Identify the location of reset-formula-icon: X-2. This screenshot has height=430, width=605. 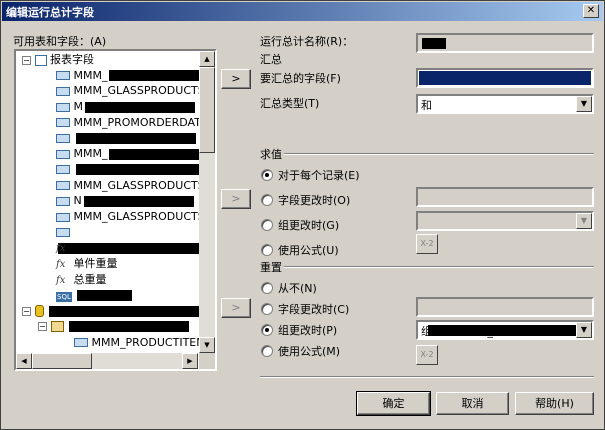
(427, 355).